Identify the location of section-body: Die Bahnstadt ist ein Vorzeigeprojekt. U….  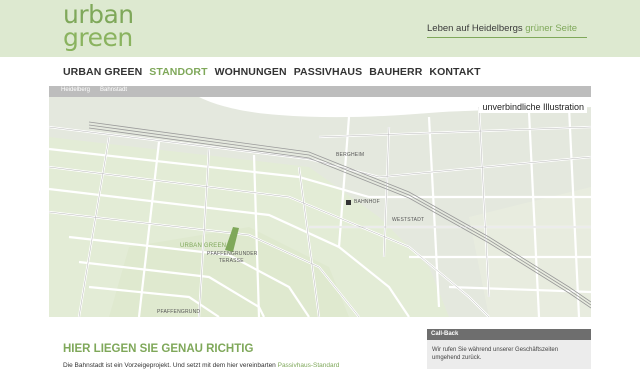
(201, 365).